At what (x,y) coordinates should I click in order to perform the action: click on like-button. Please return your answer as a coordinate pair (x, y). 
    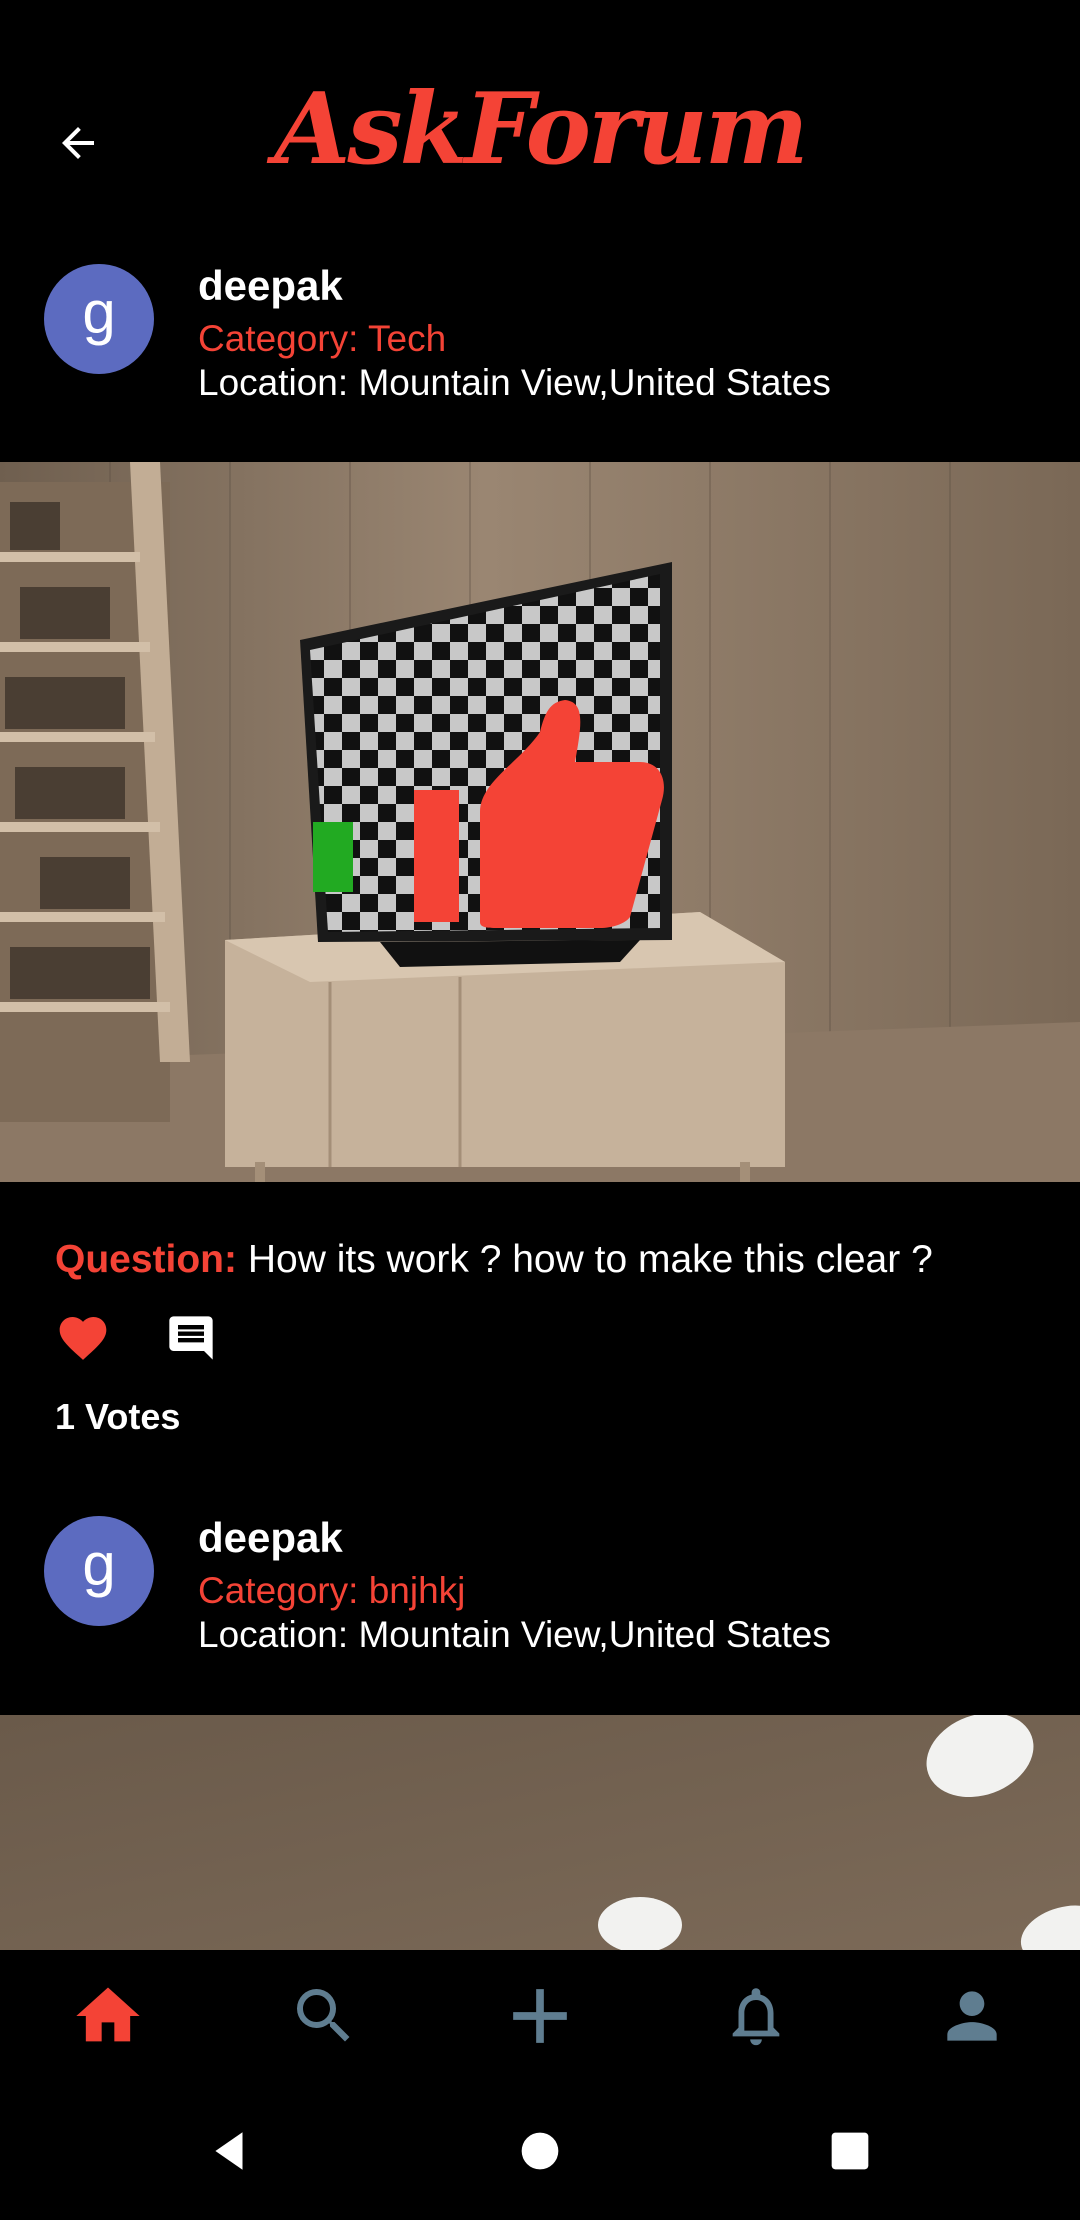
    Looking at the image, I should click on (83, 1338).